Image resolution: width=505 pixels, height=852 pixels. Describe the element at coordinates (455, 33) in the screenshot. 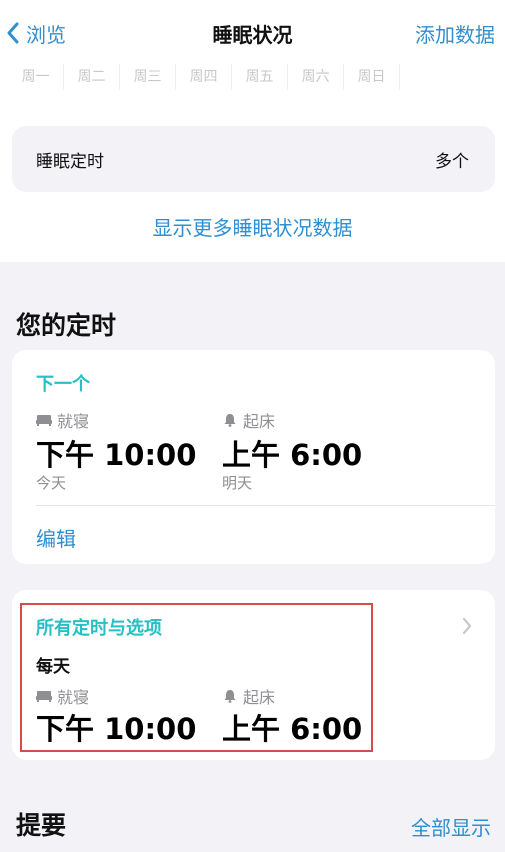

I see `add-data-button: 添加数据` at that location.